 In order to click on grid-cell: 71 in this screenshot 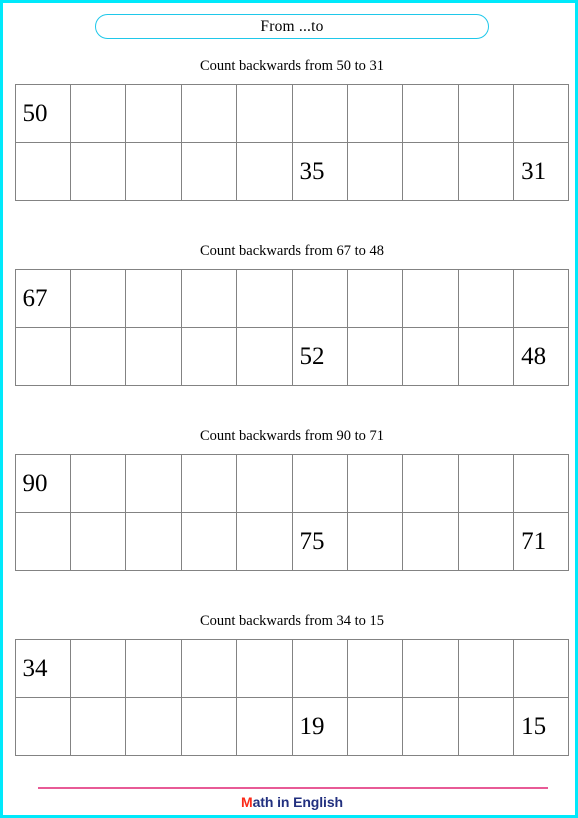, I will do `click(541, 541)`.